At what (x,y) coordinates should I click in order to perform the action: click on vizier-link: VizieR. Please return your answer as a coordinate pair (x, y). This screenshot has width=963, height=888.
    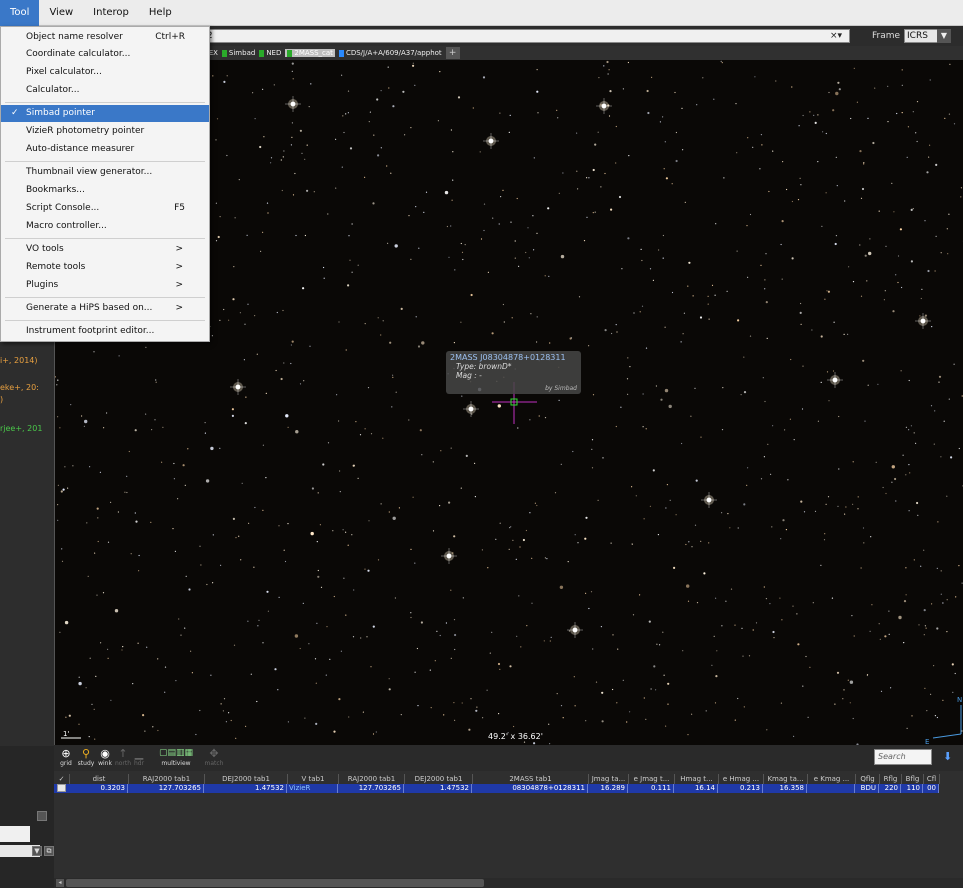
    Looking at the image, I should click on (312, 788).